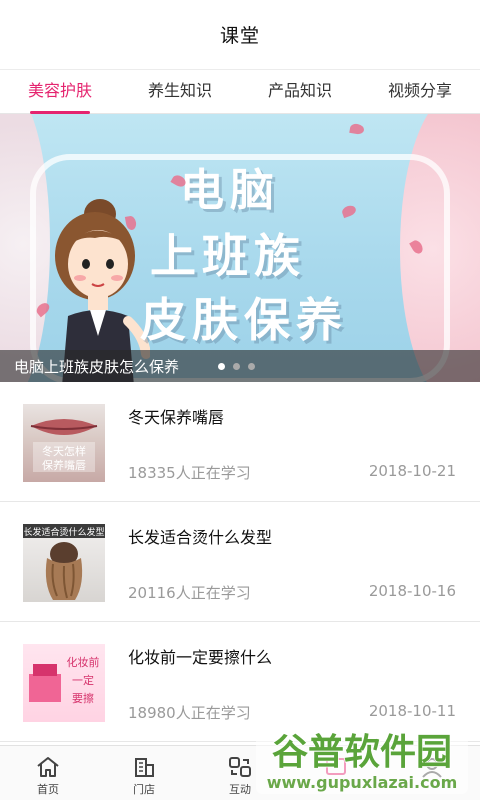 This screenshot has height=800, width=480. I want to click on nav-home: 首页, so click(48, 773).